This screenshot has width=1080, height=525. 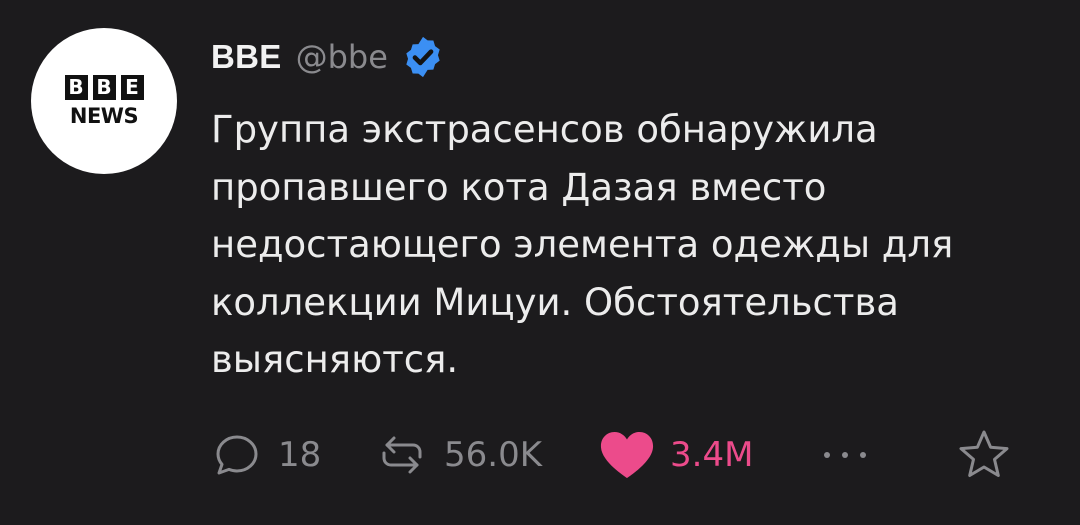 What do you see at coordinates (402, 455) in the screenshot?
I see `repost-icon` at bounding box center [402, 455].